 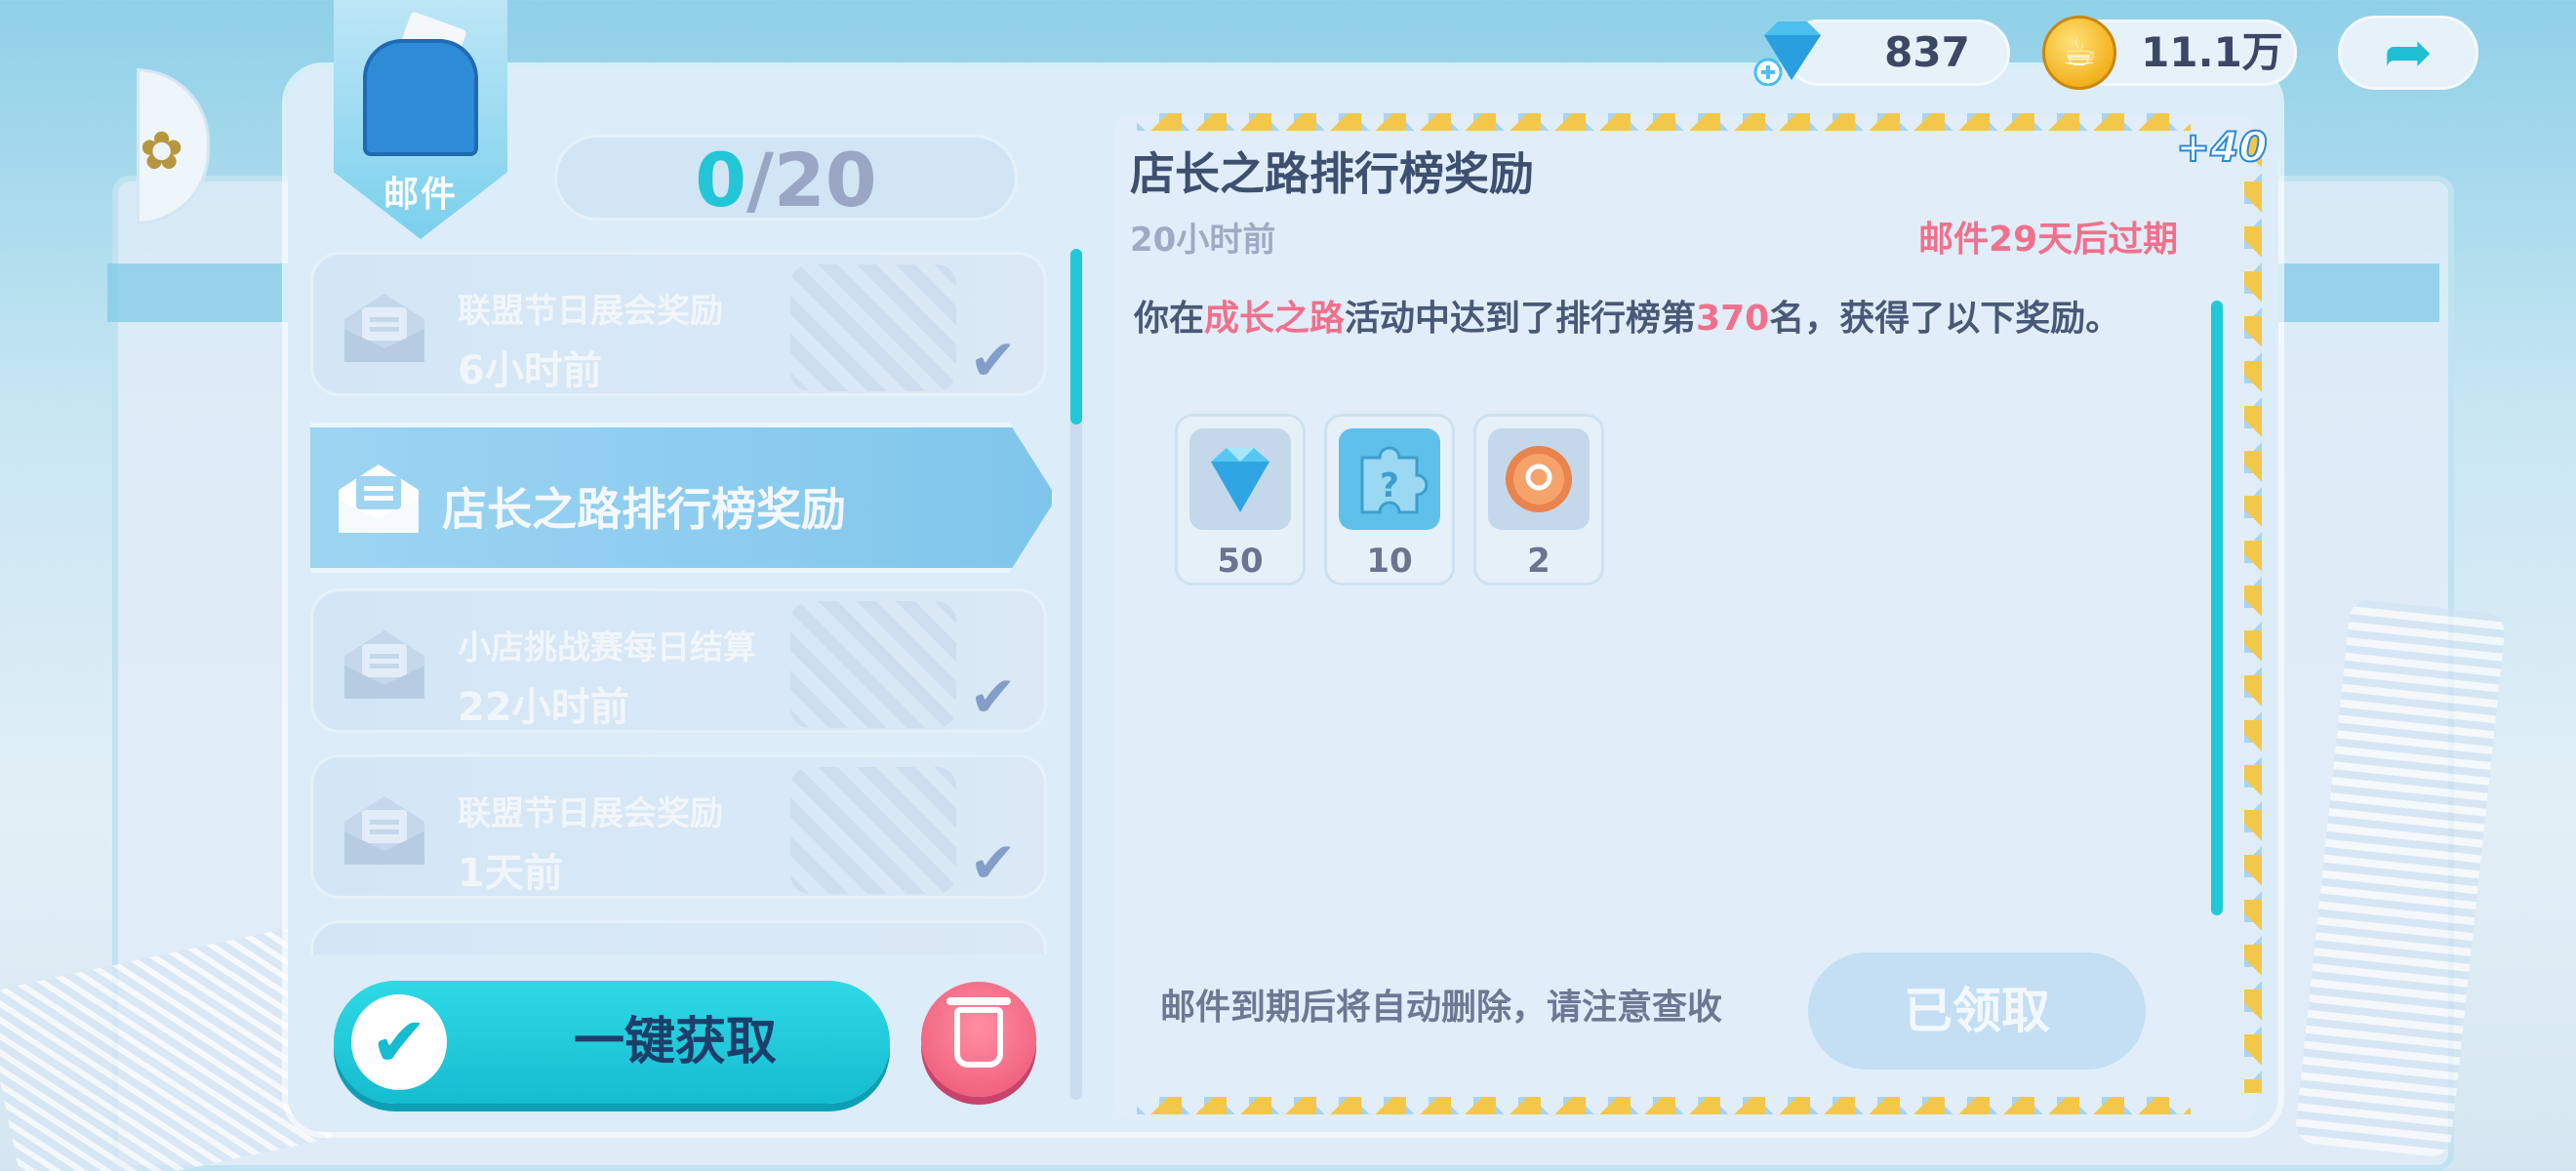 I want to click on diamond-icon, so click(x=1240, y=480).